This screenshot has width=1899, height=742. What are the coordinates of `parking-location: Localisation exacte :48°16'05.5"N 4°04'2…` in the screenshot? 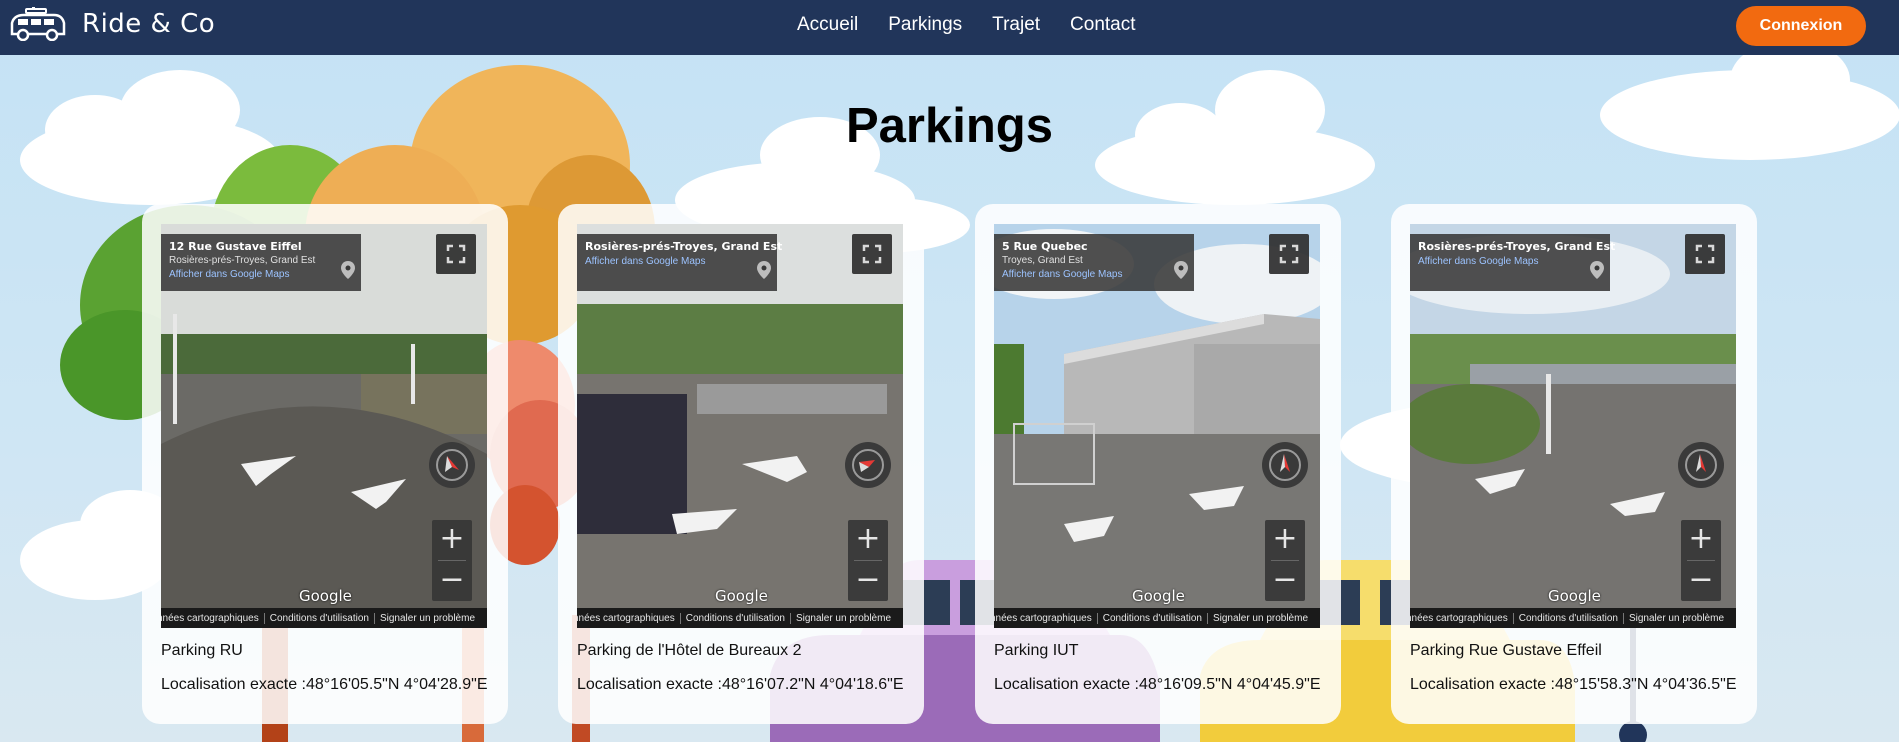 It's located at (324, 684).